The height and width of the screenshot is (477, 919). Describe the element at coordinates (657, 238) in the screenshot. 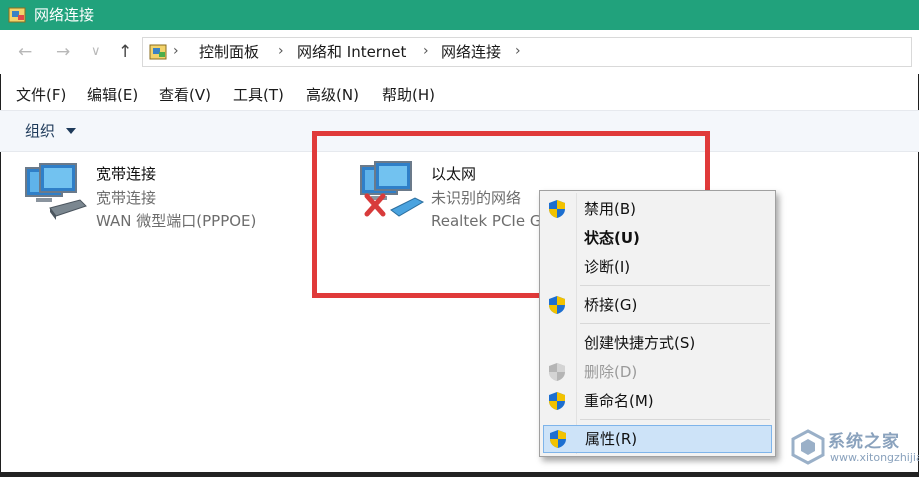

I see `menu-item-status: 状态(U)` at that location.